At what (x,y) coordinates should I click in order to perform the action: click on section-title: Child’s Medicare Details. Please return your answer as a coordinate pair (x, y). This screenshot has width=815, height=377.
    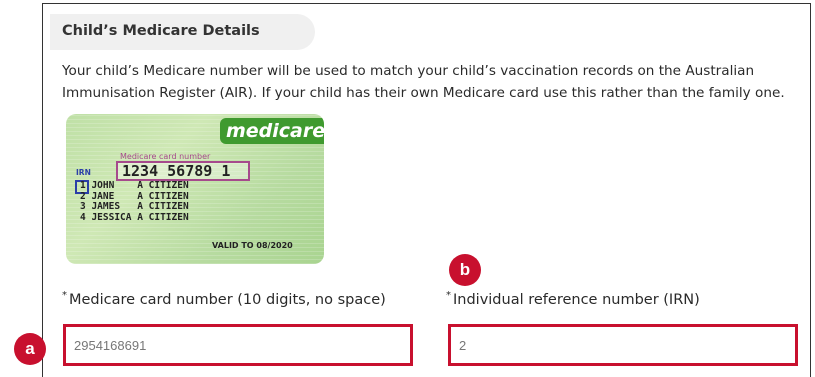
    Looking at the image, I should click on (161, 31).